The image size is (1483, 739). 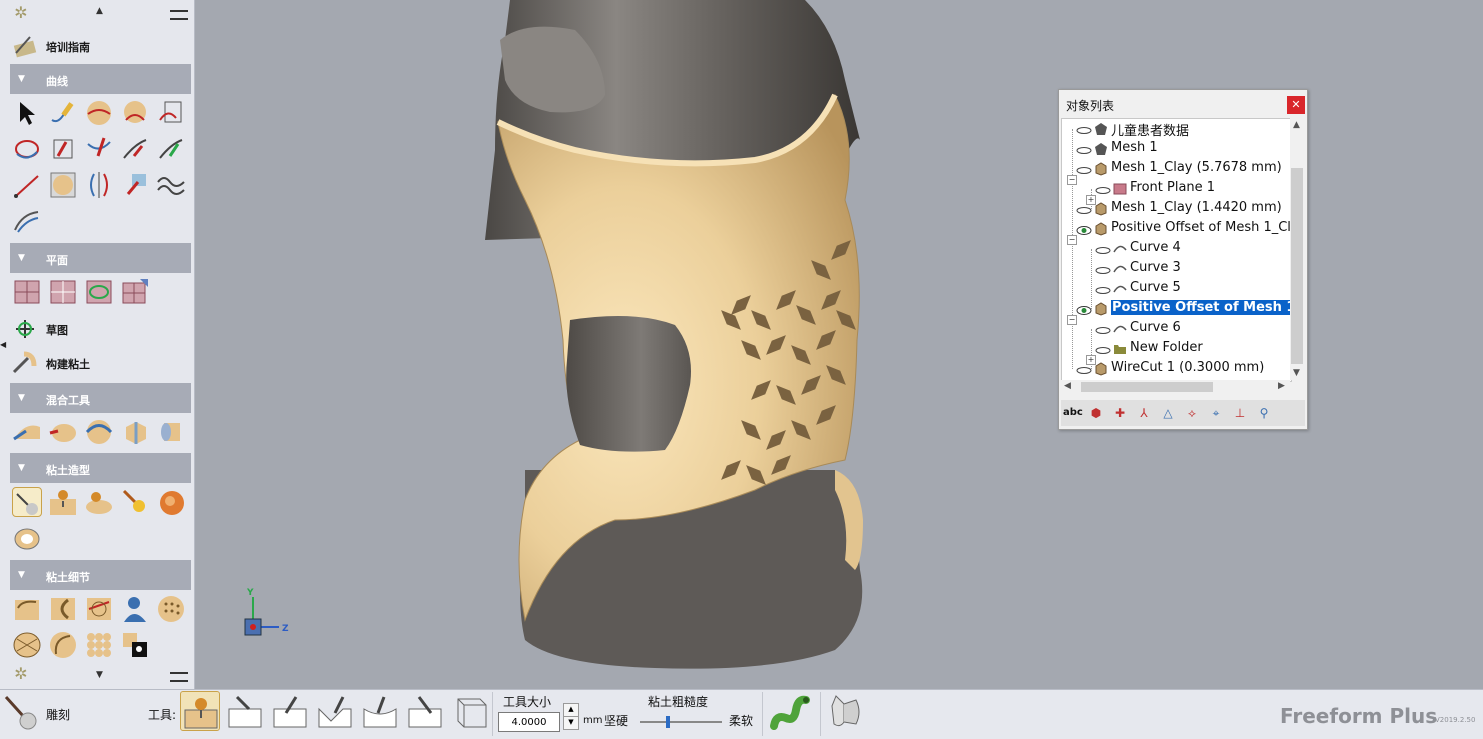 I want to click on magnifier-icon: ⚲, so click(x=1264, y=413).